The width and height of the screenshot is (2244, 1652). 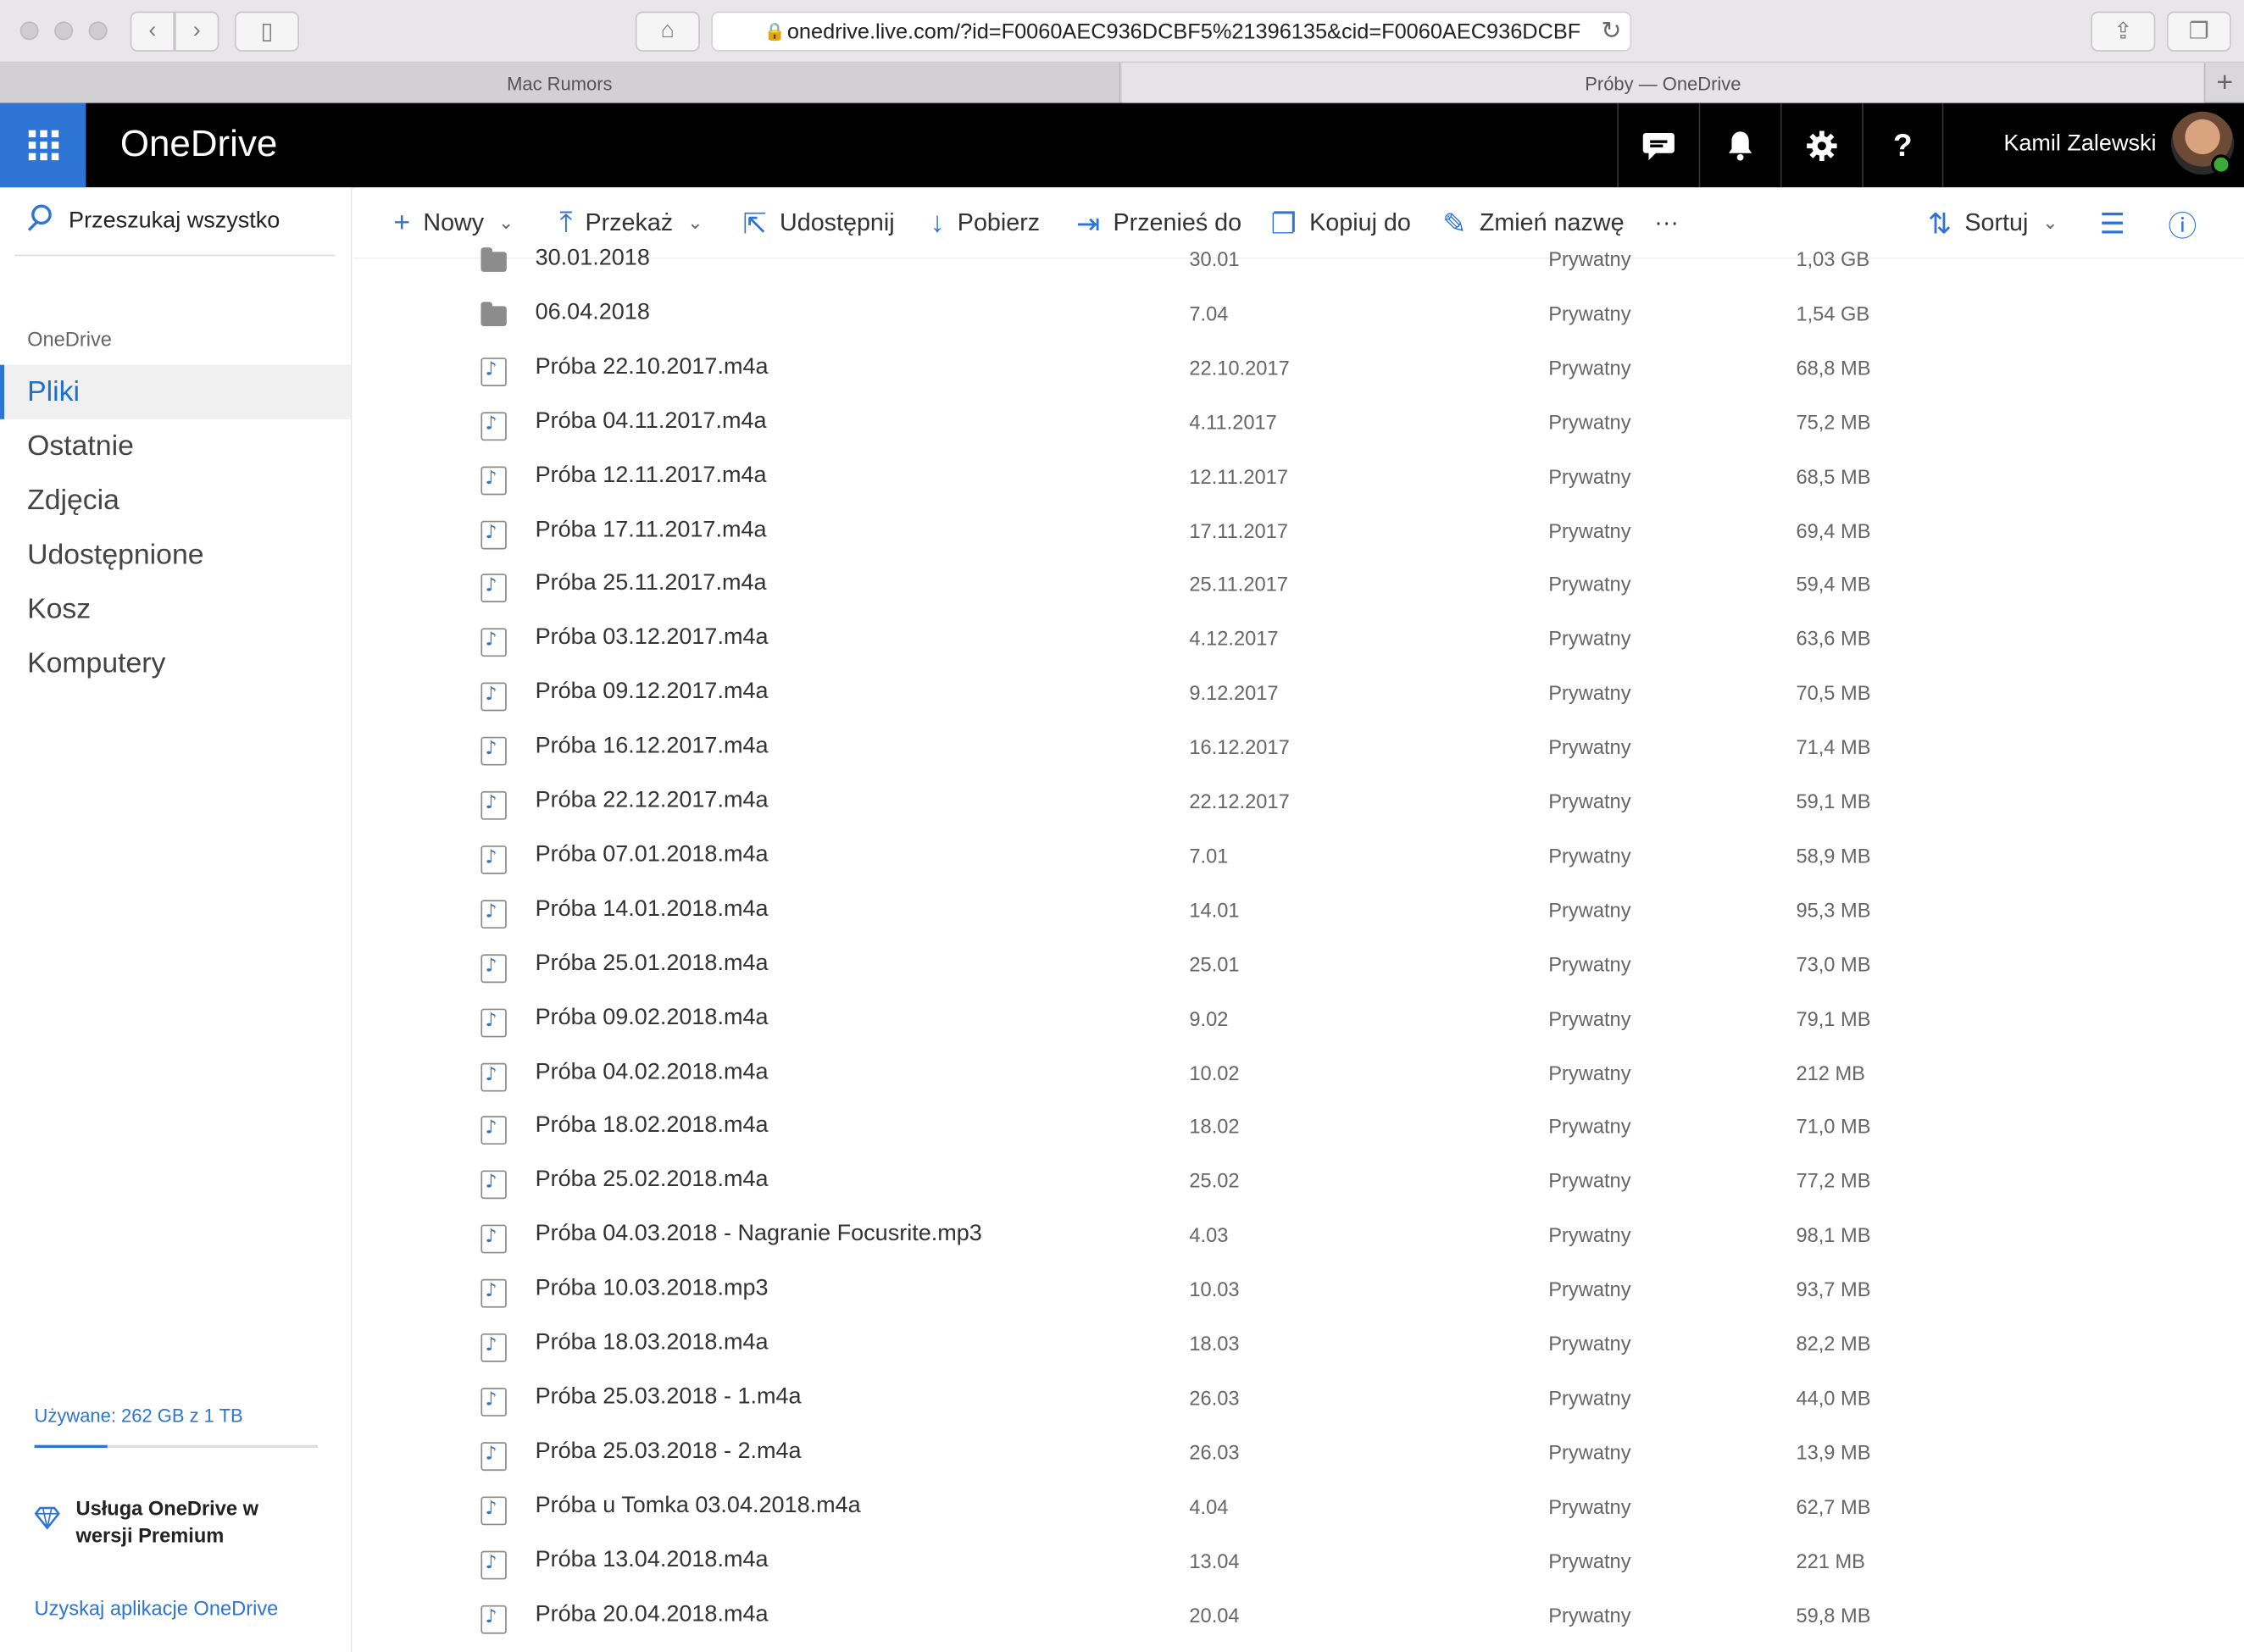 What do you see at coordinates (175, 609) in the screenshot?
I see `sidebar-item-kosz: Kosz` at bounding box center [175, 609].